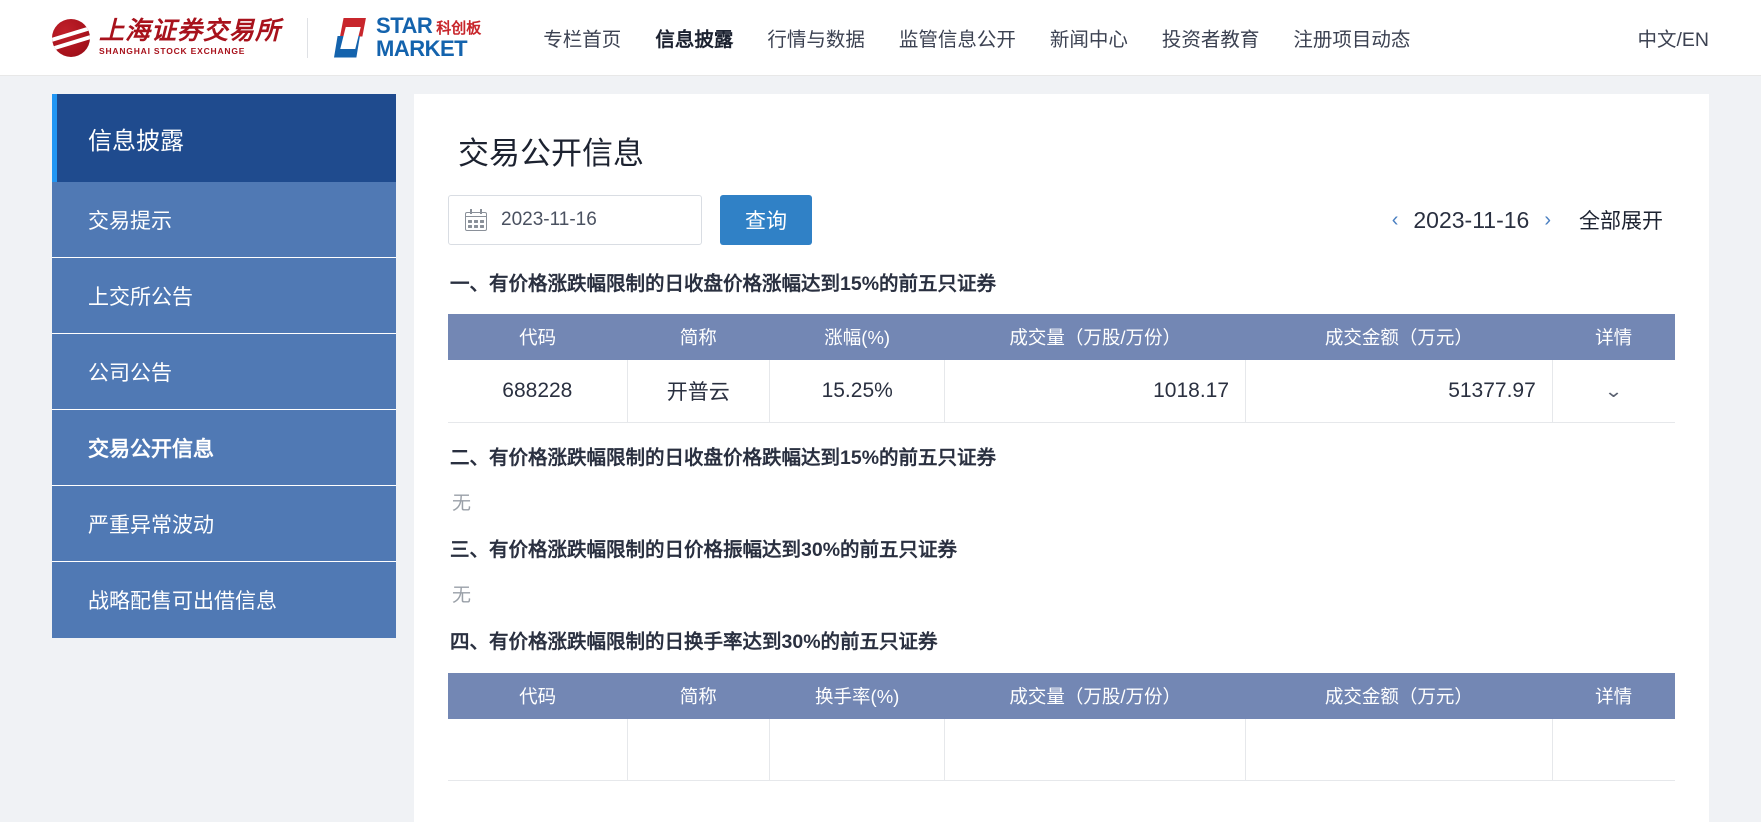 The width and height of the screenshot is (1761, 822). Describe the element at coordinates (224, 220) in the screenshot. I see `sidebar-item-trading-tips: 交易提示` at that location.